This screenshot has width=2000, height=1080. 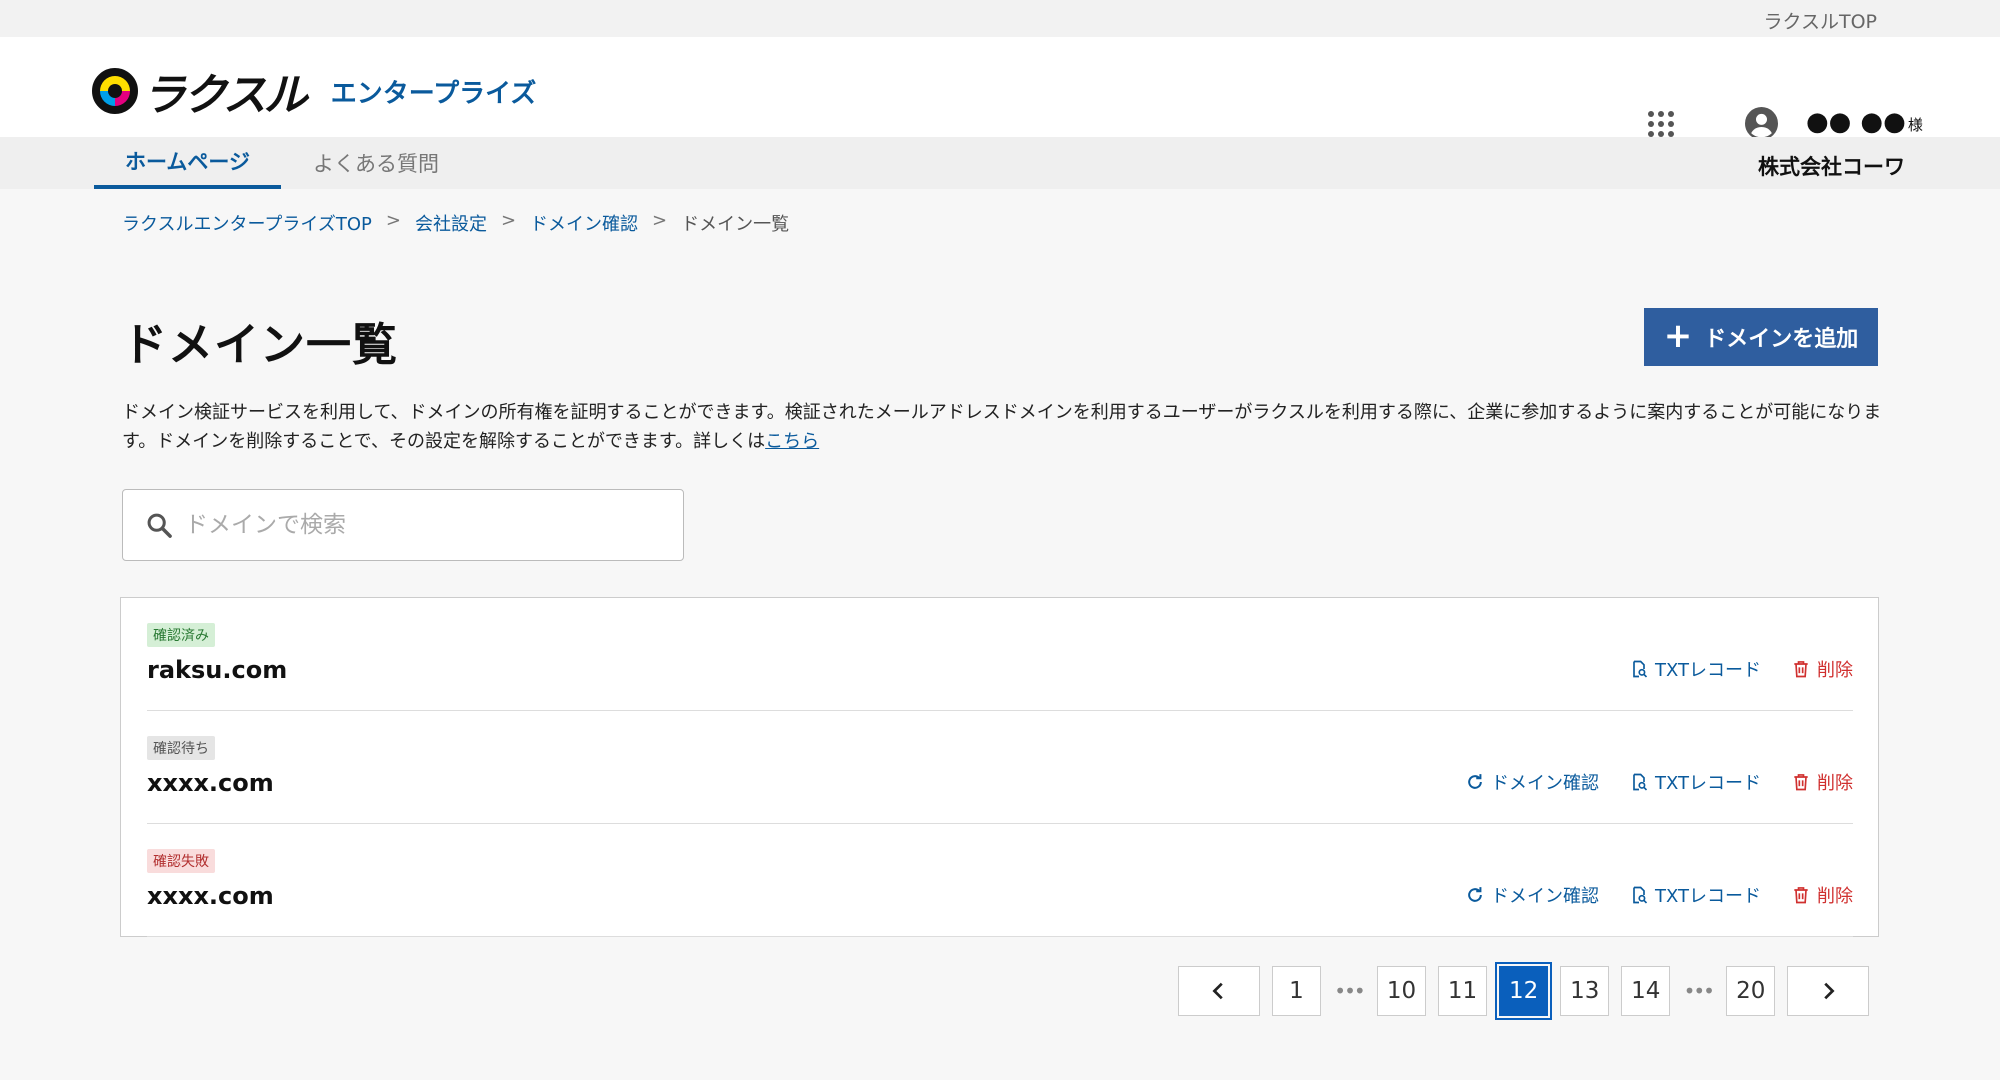 I want to click on user-name: ●● ●● 様, so click(x=1864, y=122).